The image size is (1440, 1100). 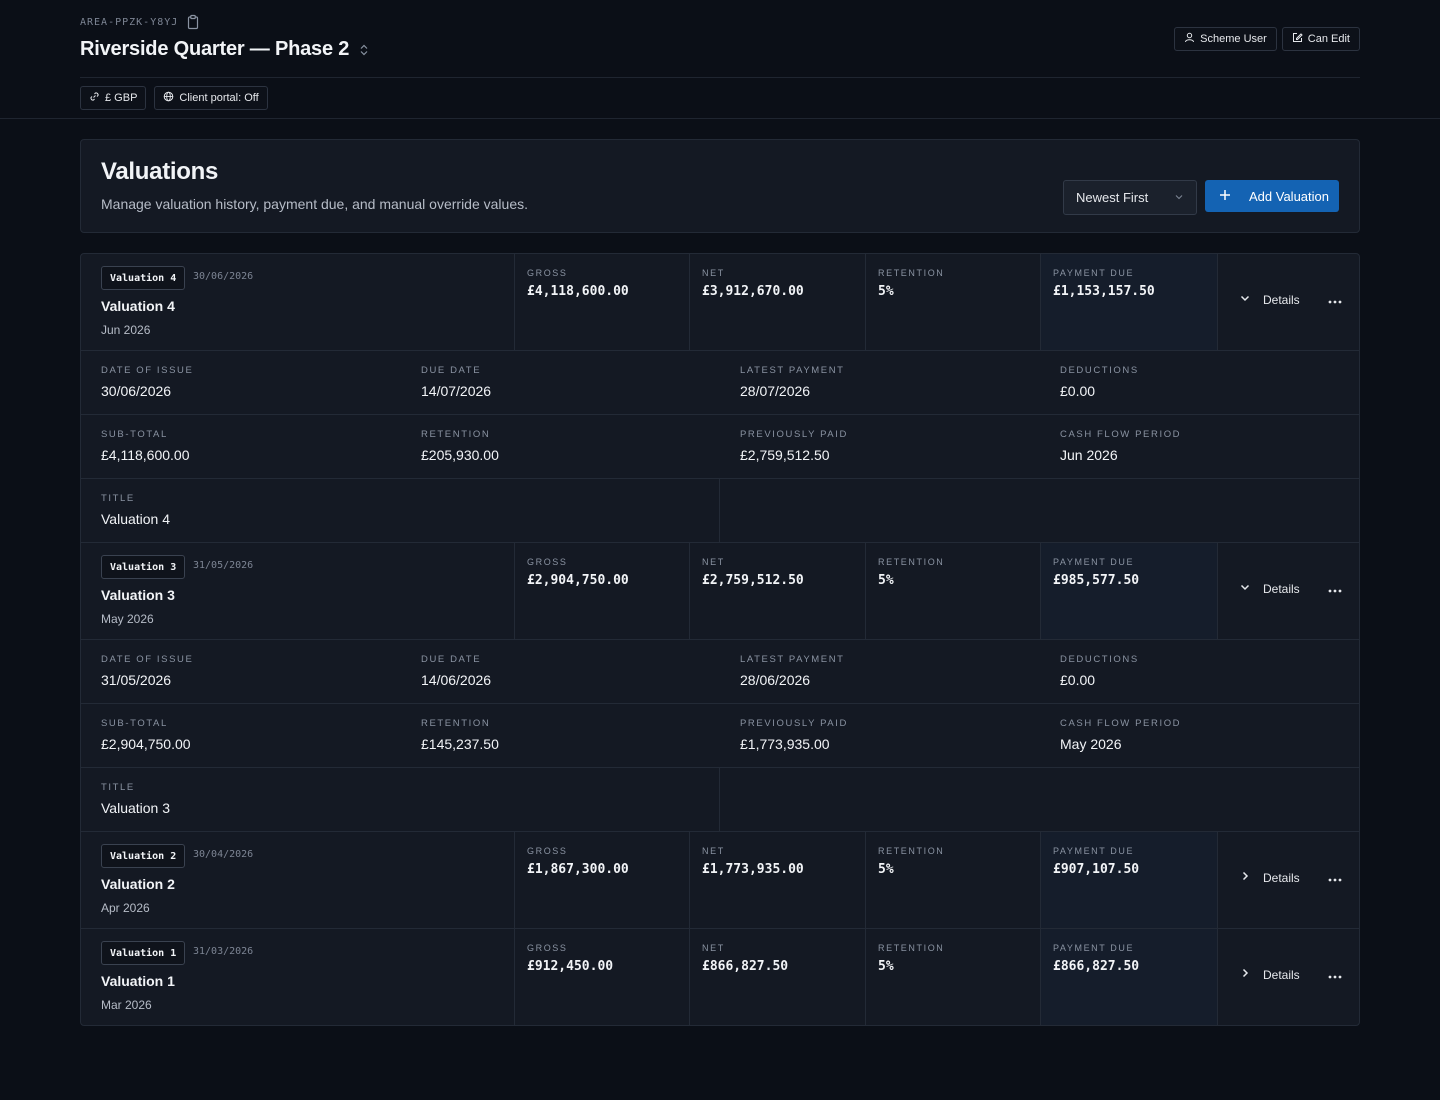 What do you see at coordinates (753, 580) in the screenshot?
I see `net-value: £2,759,512.50` at bounding box center [753, 580].